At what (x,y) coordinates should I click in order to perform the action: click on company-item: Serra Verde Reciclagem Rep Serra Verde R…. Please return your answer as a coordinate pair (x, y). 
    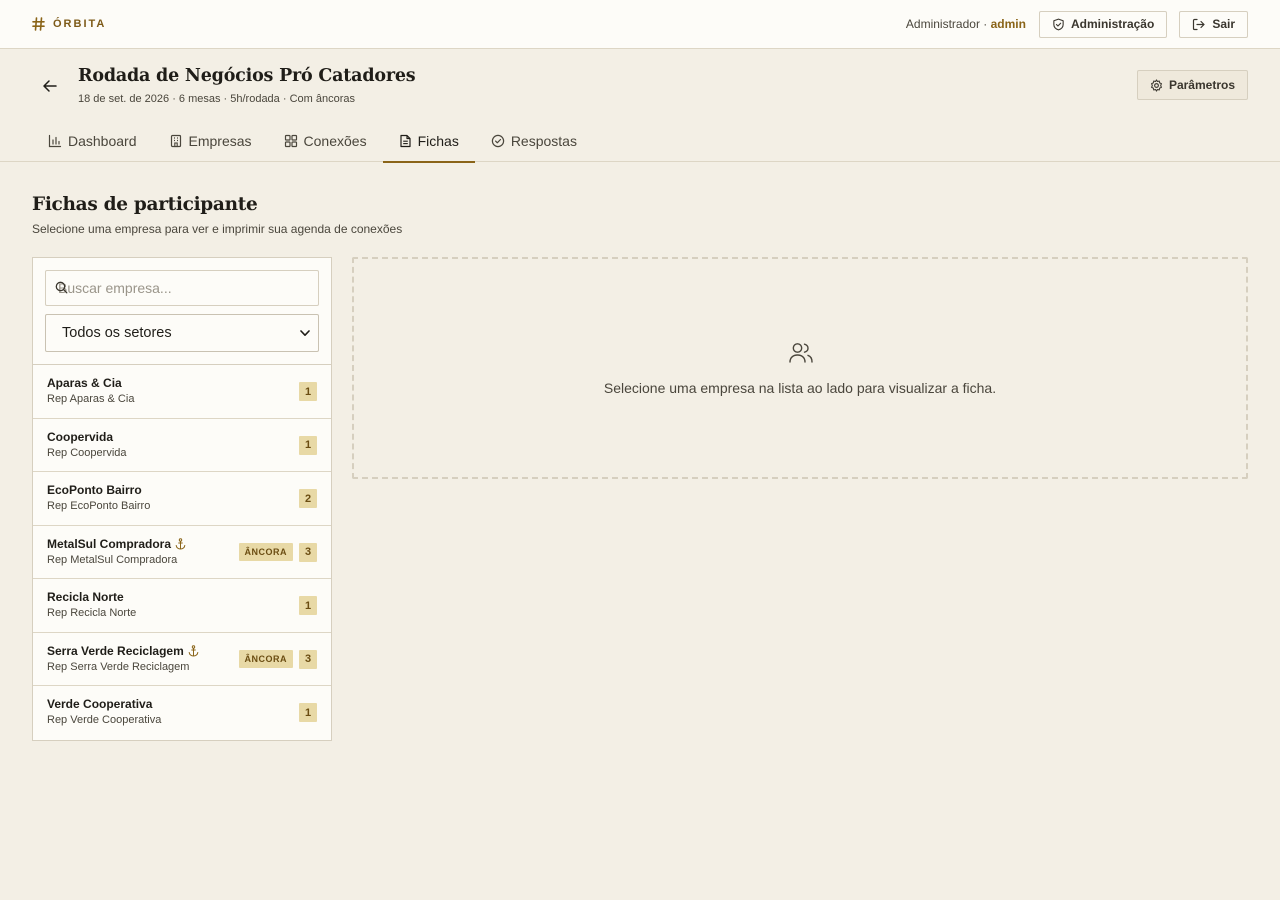
    Looking at the image, I should click on (182, 659).